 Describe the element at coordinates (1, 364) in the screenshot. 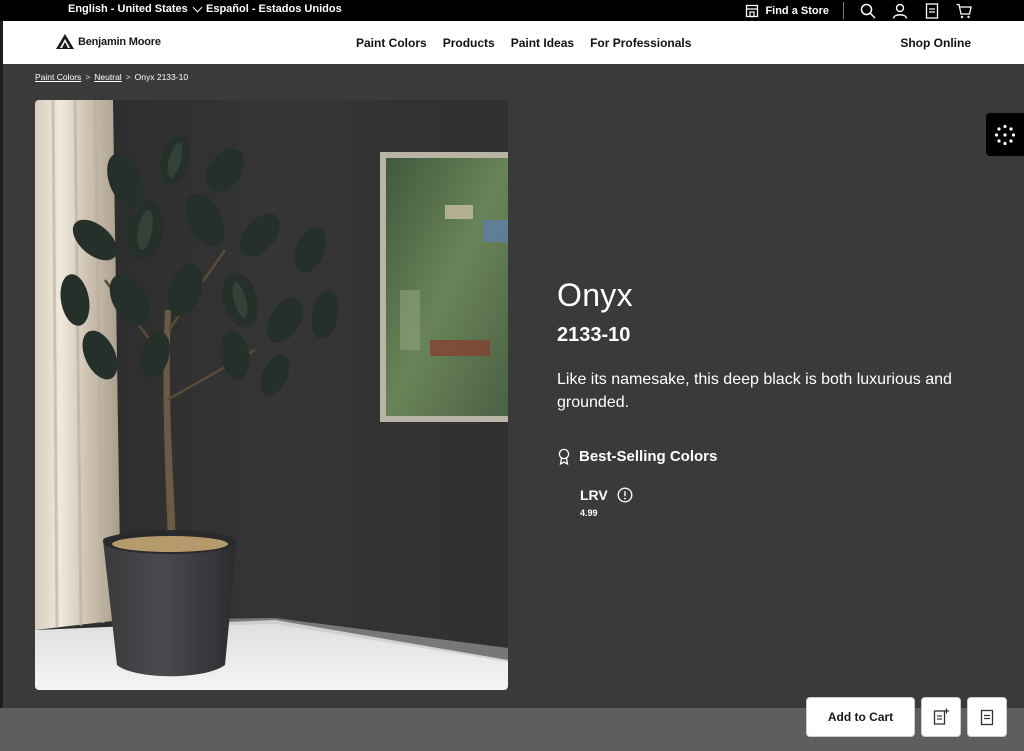

I see `left-edge` at that location.